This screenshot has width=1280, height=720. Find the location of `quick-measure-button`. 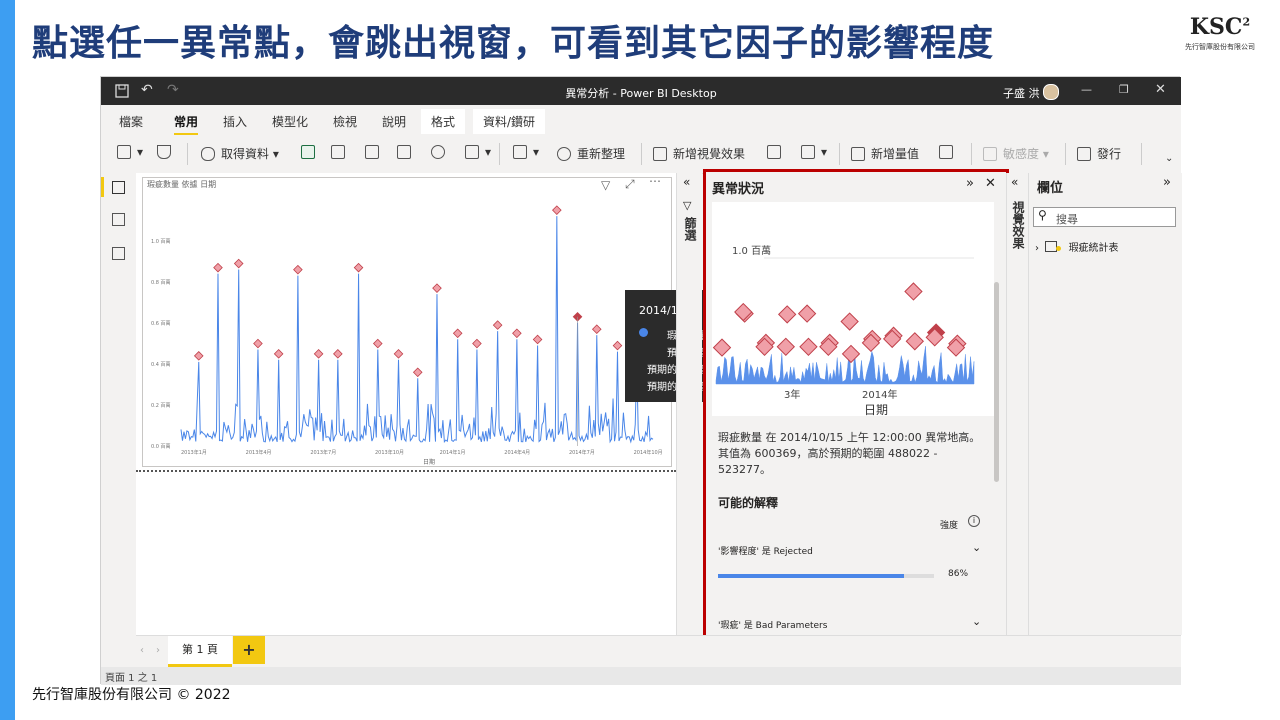

quick-measure-button is located at coordinates (949, 152).